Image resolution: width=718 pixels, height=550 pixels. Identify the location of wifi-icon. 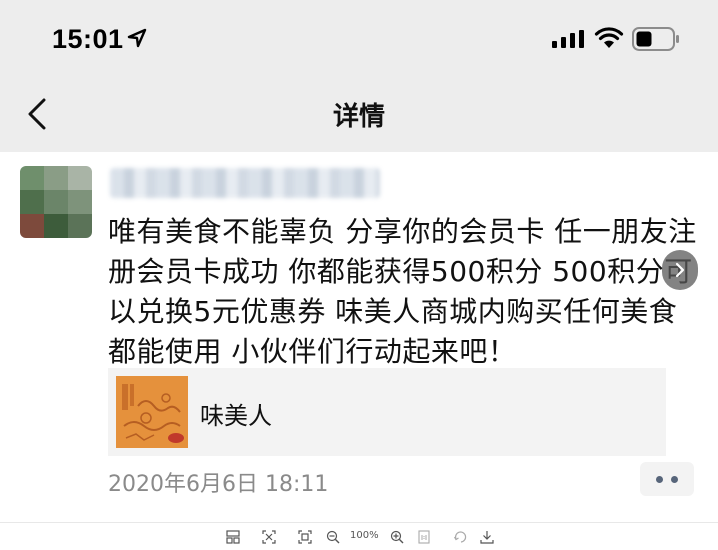
(609, 37).